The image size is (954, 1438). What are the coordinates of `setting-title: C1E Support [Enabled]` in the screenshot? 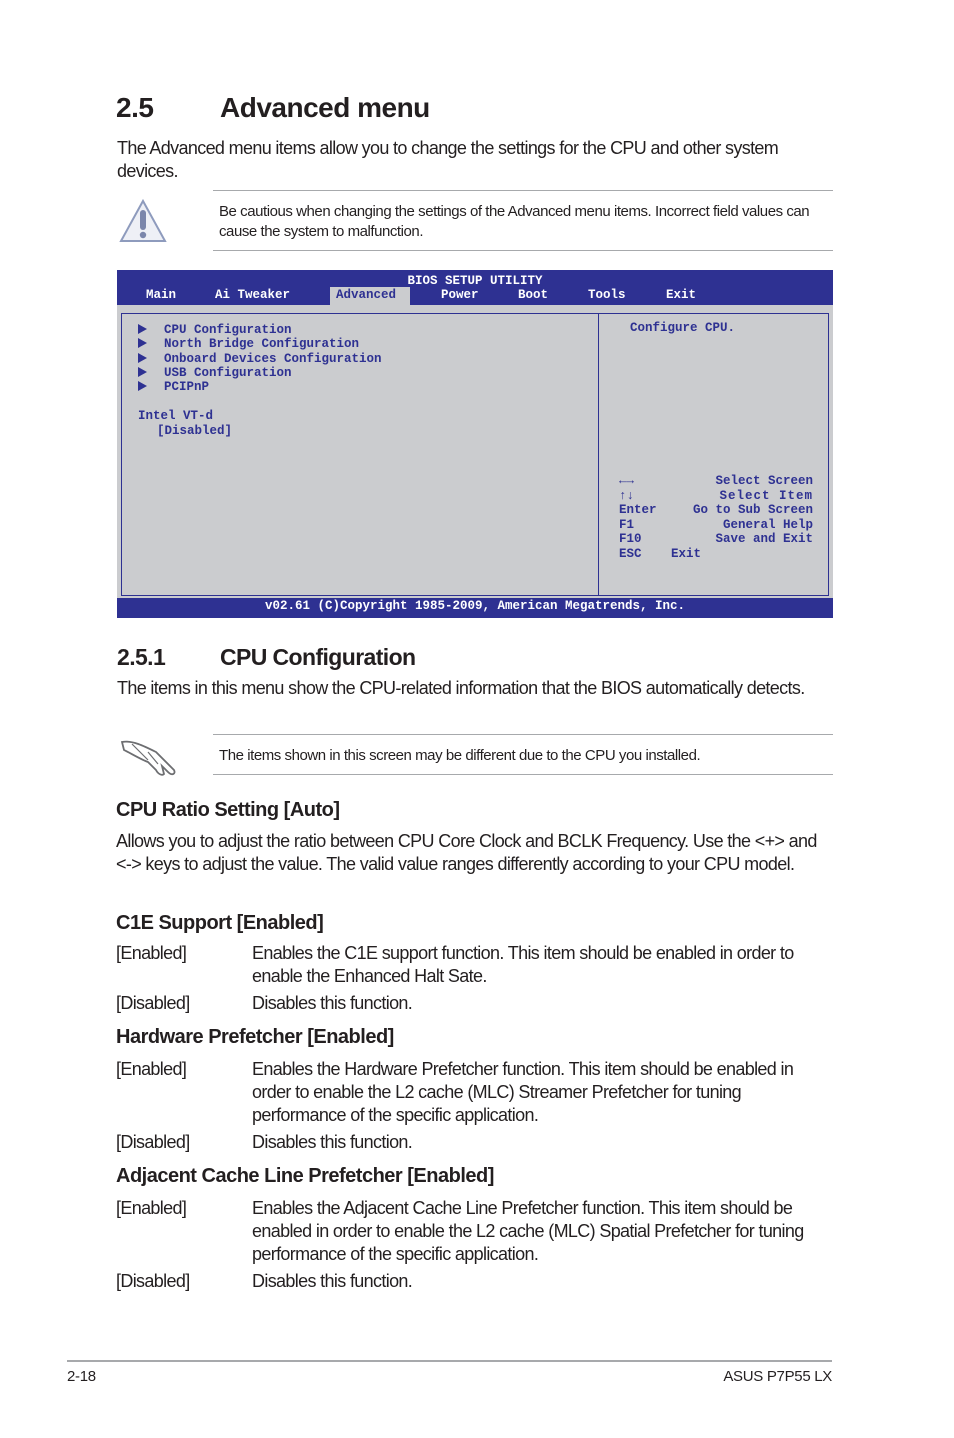 It's located at (220, 923).